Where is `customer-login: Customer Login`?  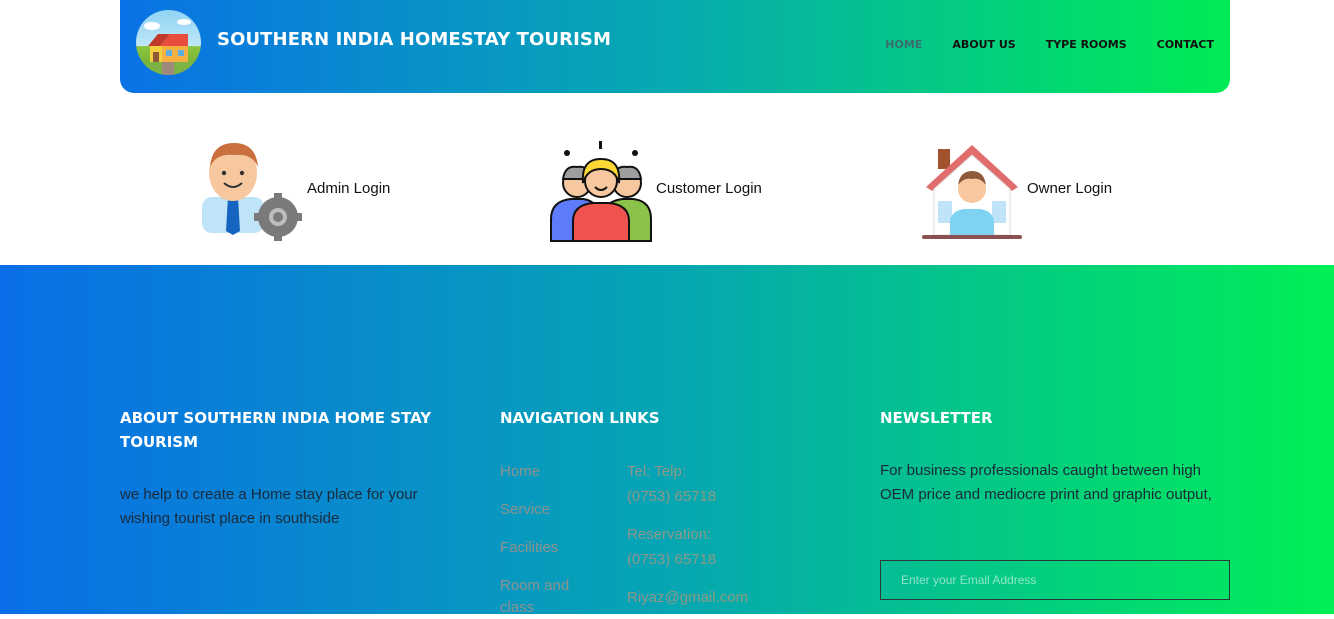 customer-login: Customer Login is located at coordinates (655, 191).